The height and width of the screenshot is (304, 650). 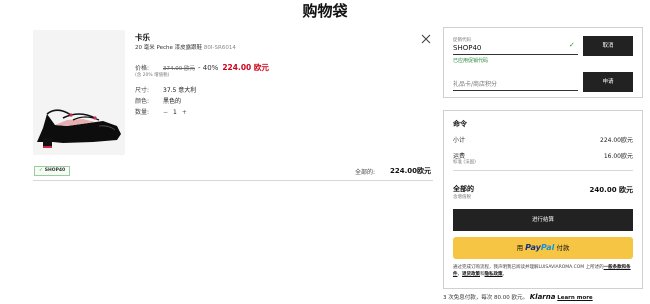 What do you see at coordinates (611, 190) in the screenshot?
I see `order-total-value: 240.00 欧元` at bounding box center [611, 190].